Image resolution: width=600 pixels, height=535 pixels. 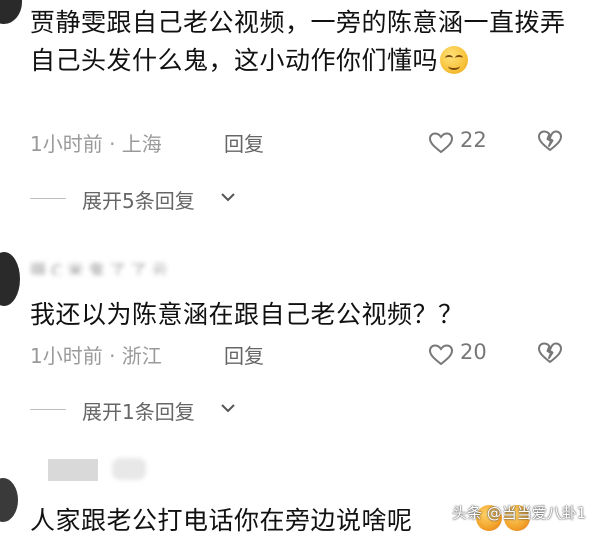 I want to click on laughing-face-emoji-icon, so click(x=454, y=60).